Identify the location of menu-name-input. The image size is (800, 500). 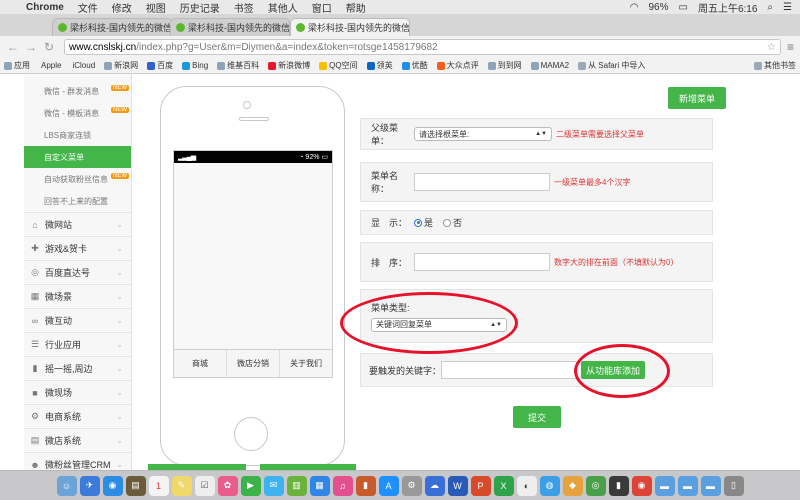
(482, 182).